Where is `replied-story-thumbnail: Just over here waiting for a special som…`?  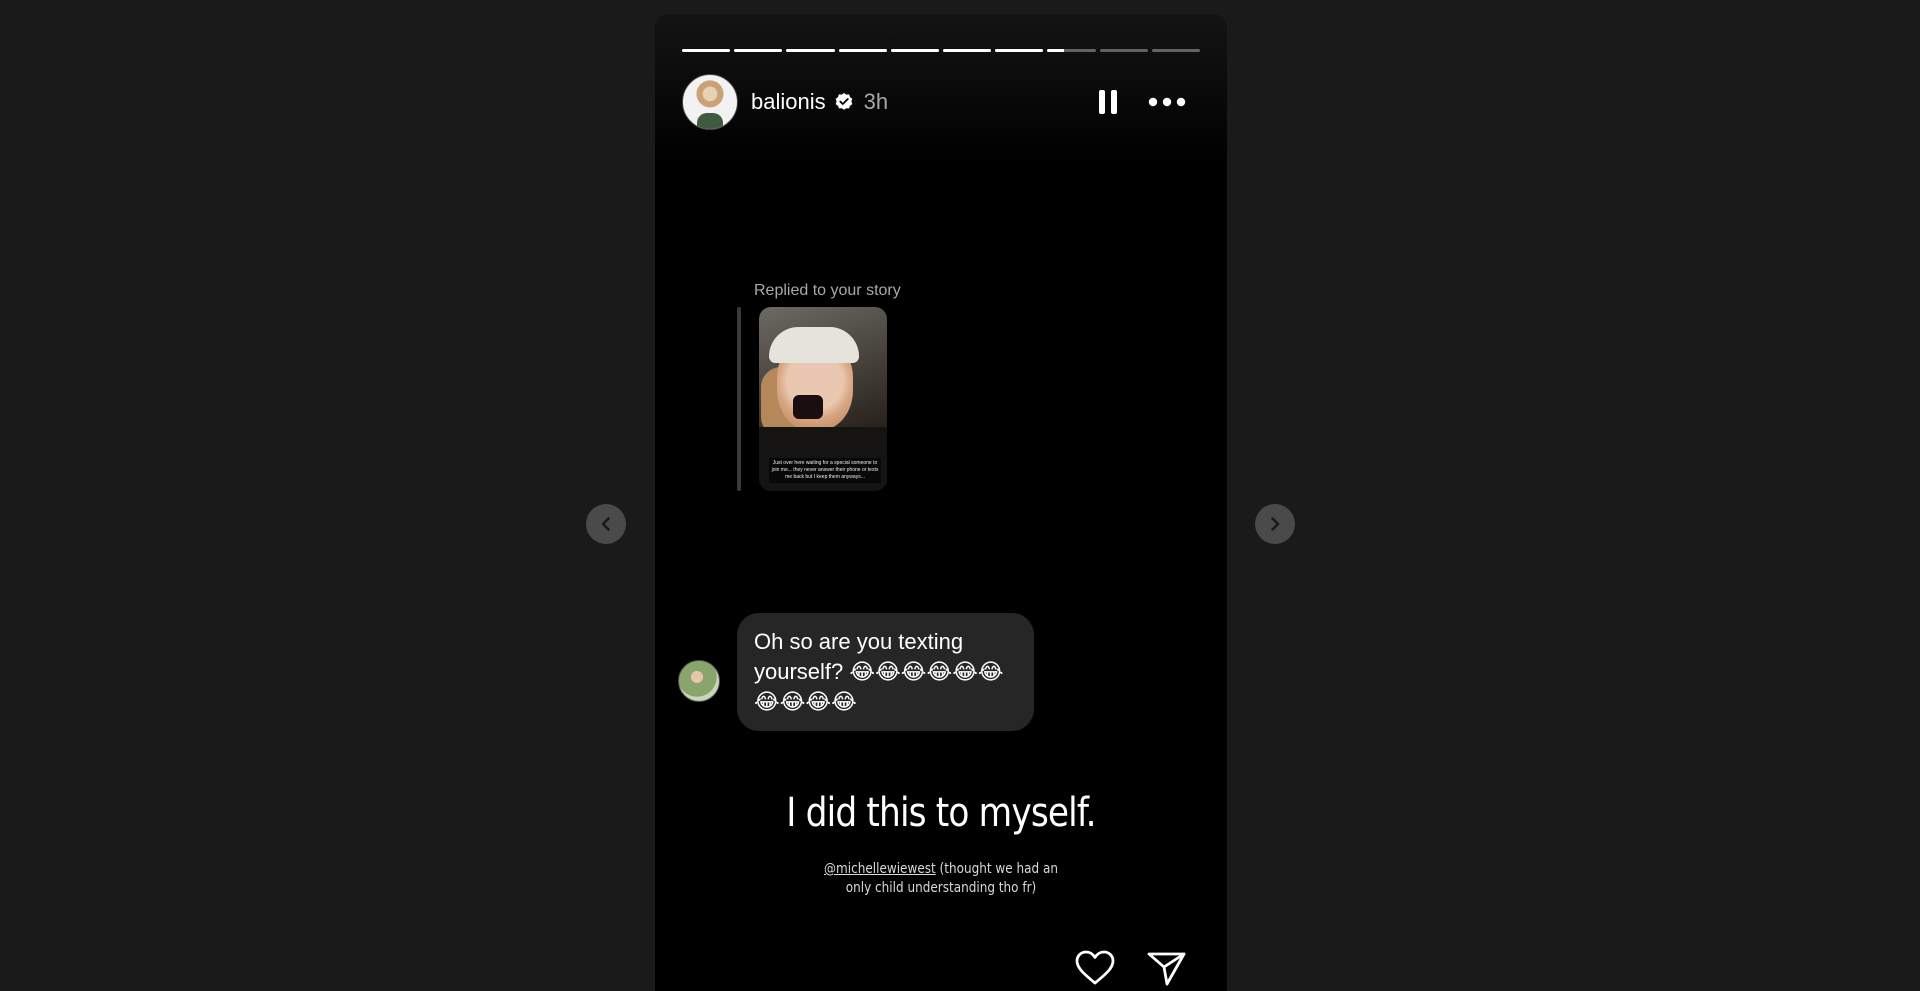 replied-story-thumbnail: Just over here waiting for a special som… is located at coordinates (823, 399).